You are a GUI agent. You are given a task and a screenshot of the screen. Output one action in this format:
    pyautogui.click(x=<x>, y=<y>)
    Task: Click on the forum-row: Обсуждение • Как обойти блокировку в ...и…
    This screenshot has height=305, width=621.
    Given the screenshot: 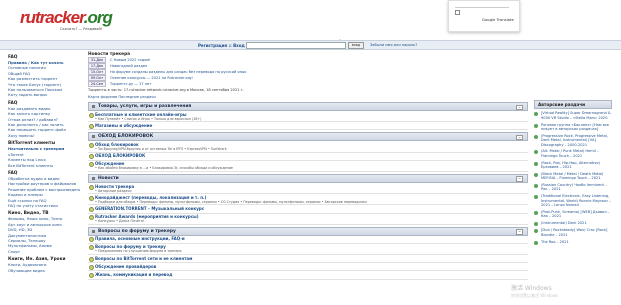 What is the action you would take?
    pyautogui.click(x=308, y=166)
    